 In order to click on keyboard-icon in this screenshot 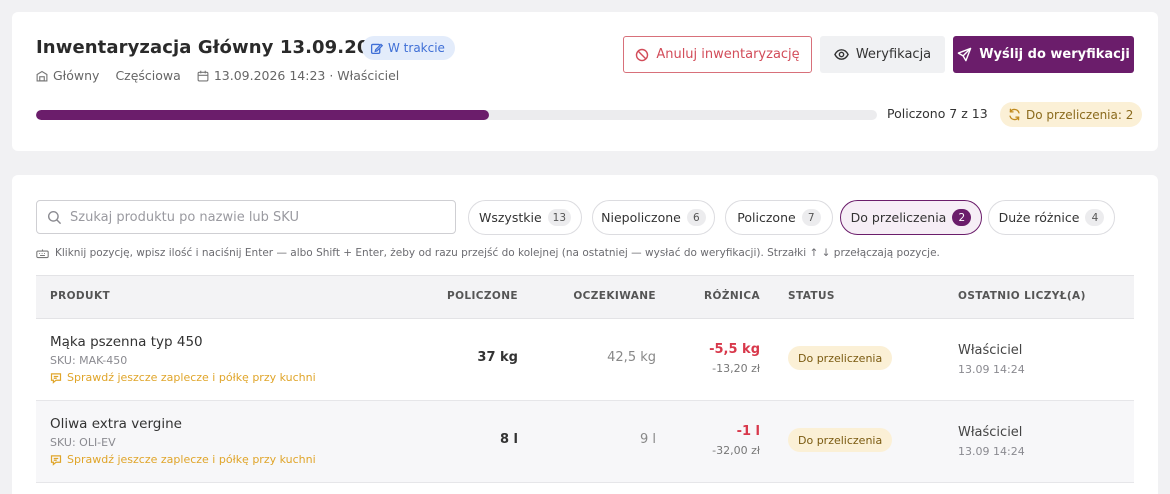, I will do `click(42, 253)`.